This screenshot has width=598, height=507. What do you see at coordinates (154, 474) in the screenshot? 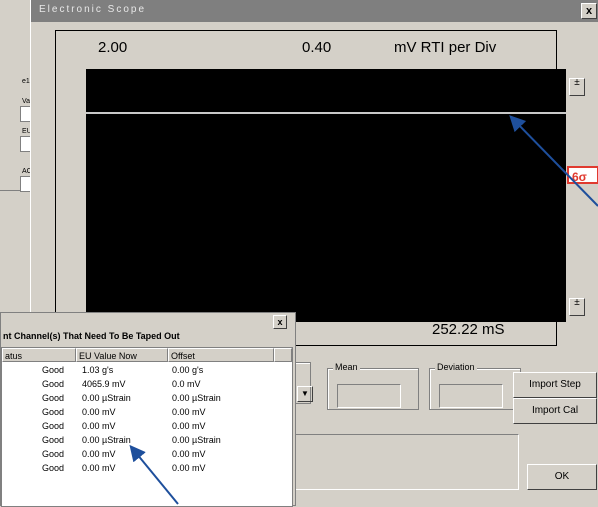
I see `row-arrow` at bounding box center [154, 474].